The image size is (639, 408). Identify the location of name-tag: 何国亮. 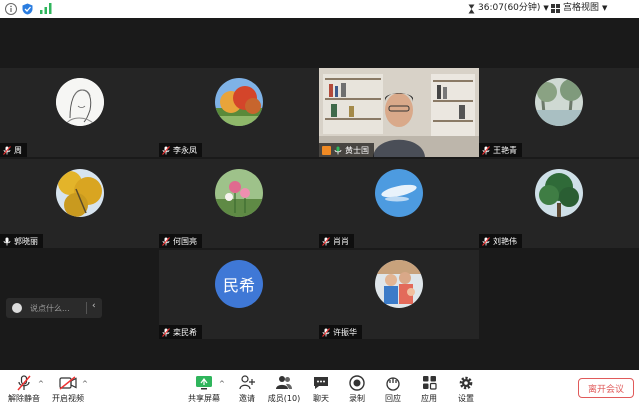
(180, 241).